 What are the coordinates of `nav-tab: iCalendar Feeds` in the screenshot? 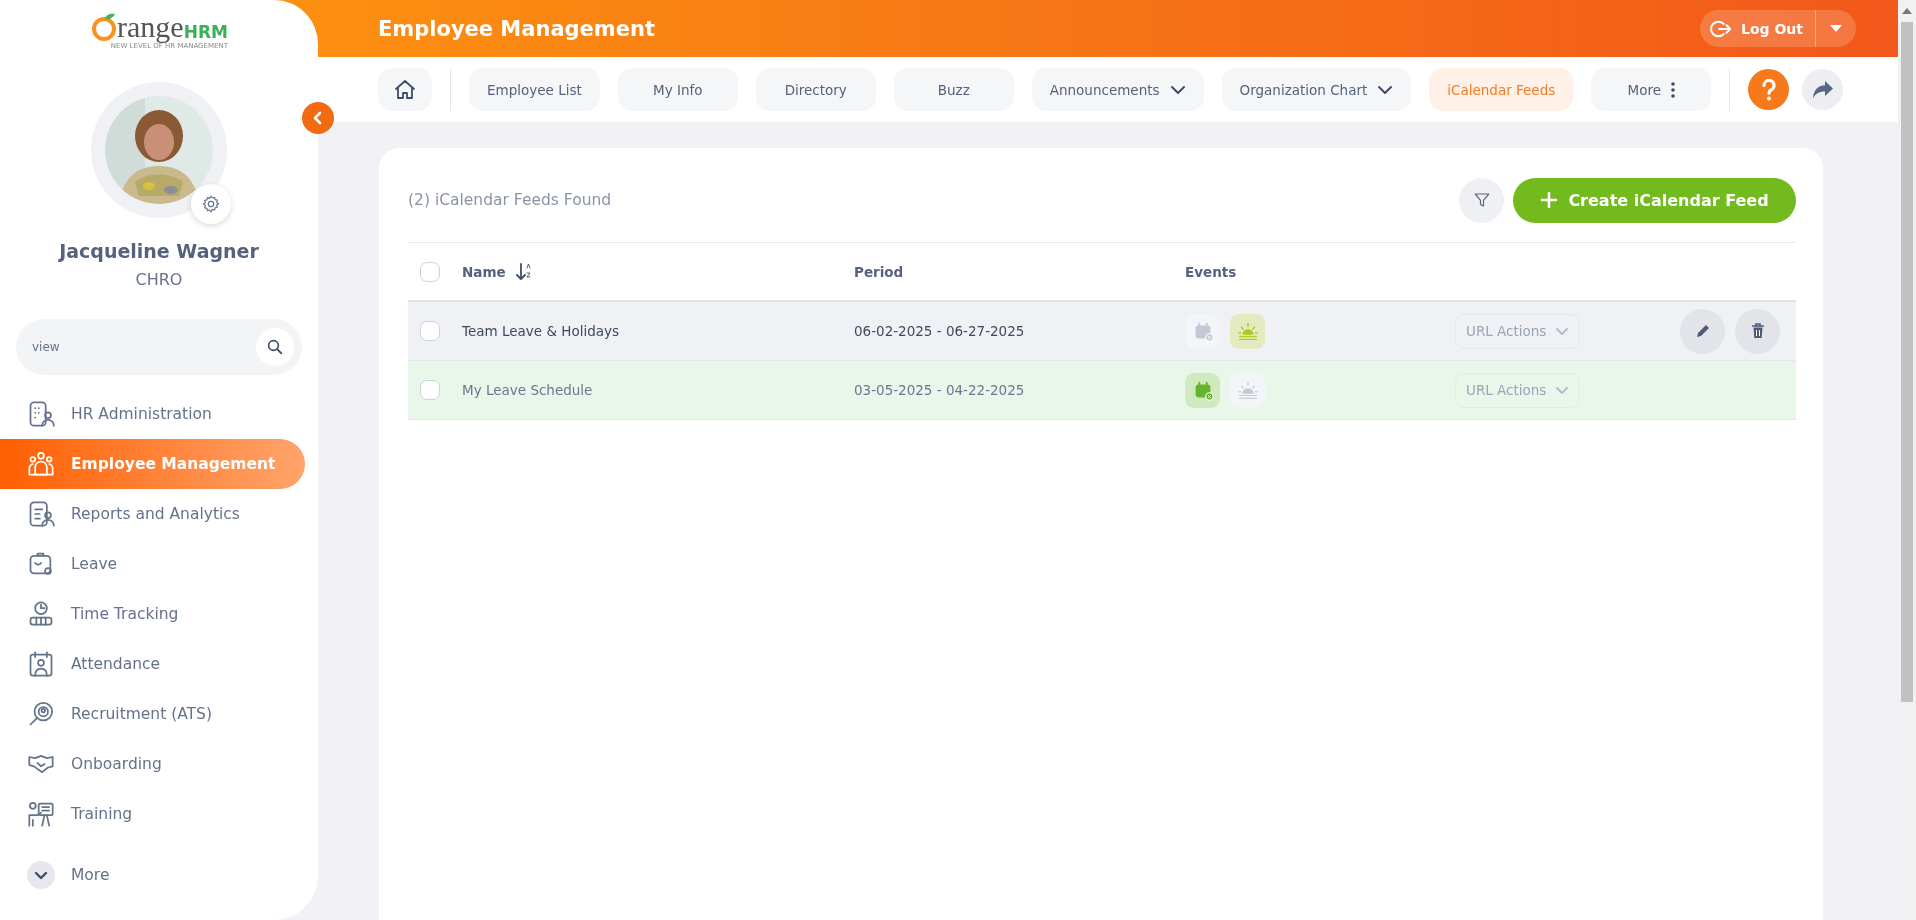 It's located at (1501, 89).